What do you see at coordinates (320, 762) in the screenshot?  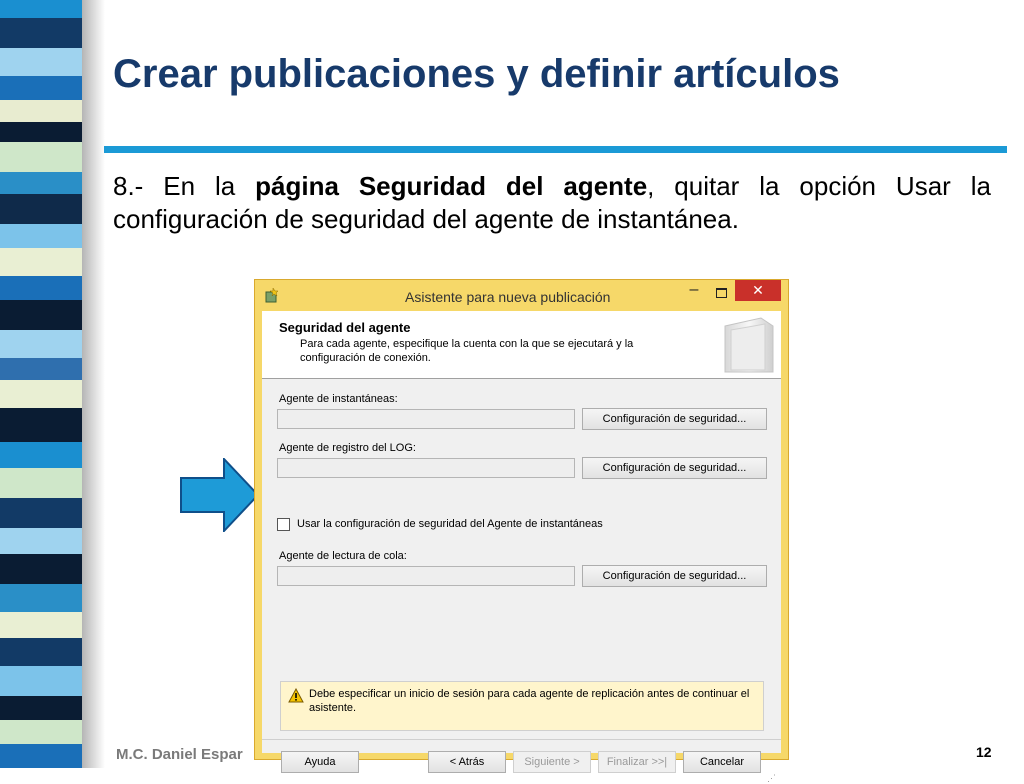 I see `help-button: Ayuda` at bounding box center [320, 762].